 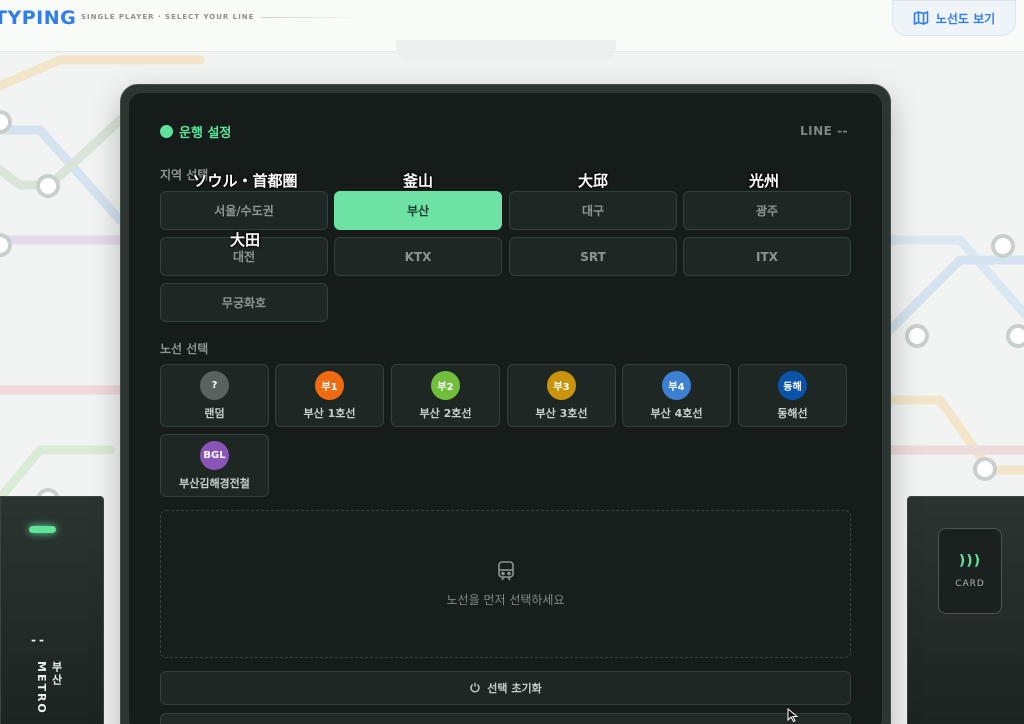 What do you see at coordinates (970, 584) in the screenshot?
I see `card-reader-label: CARD` at bounding box center [970, 584].